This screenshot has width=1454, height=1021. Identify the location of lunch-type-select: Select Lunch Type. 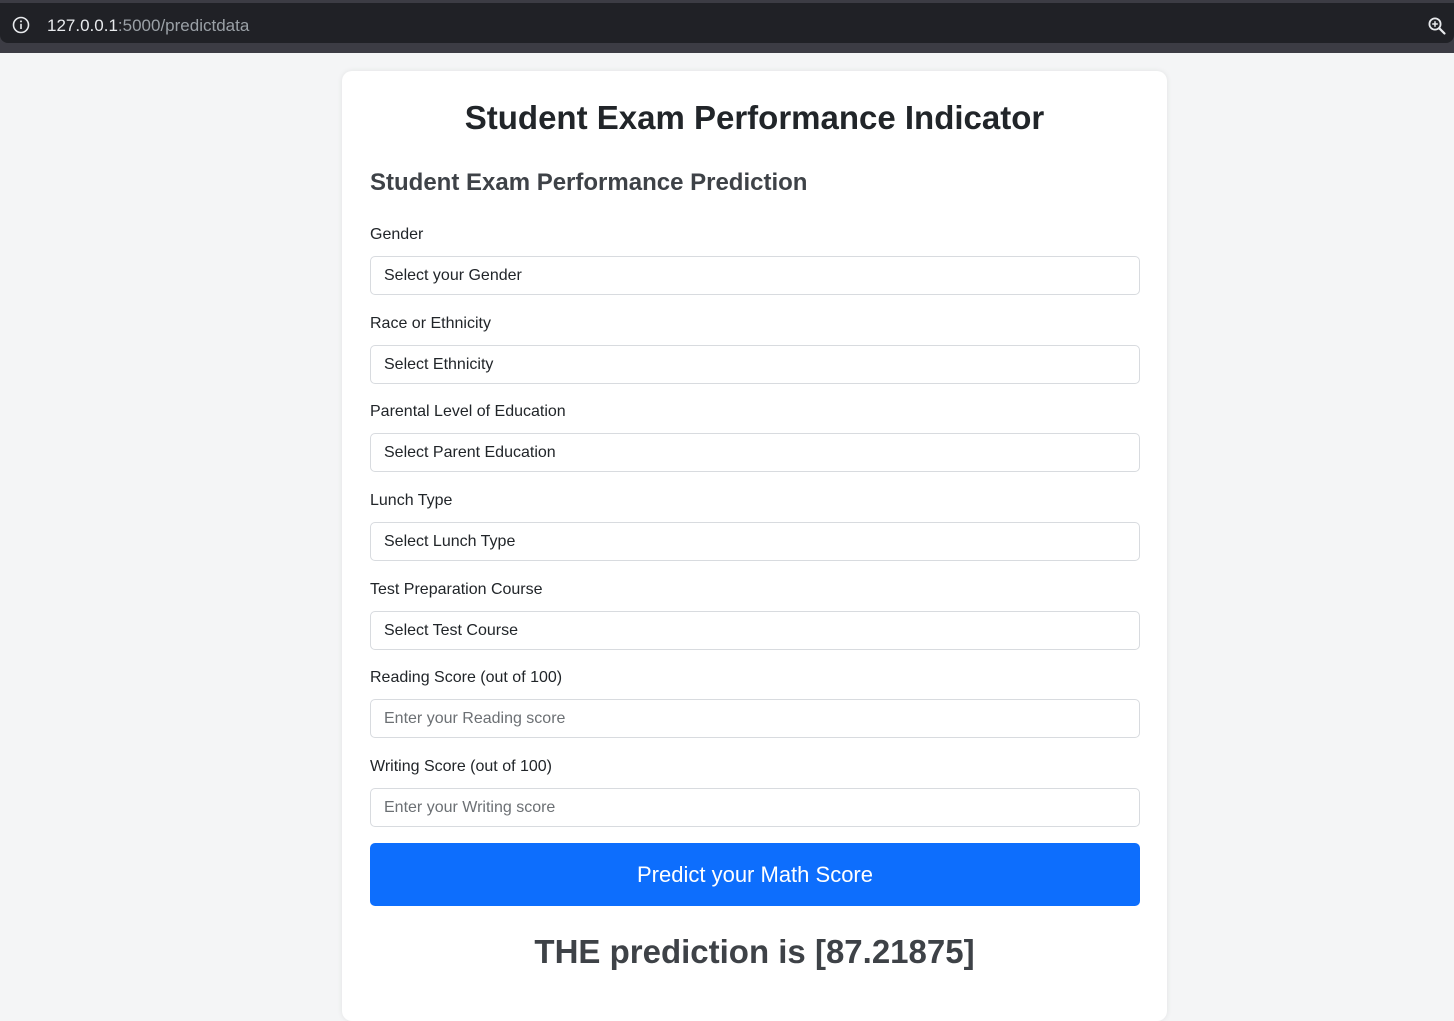
(755, 541).